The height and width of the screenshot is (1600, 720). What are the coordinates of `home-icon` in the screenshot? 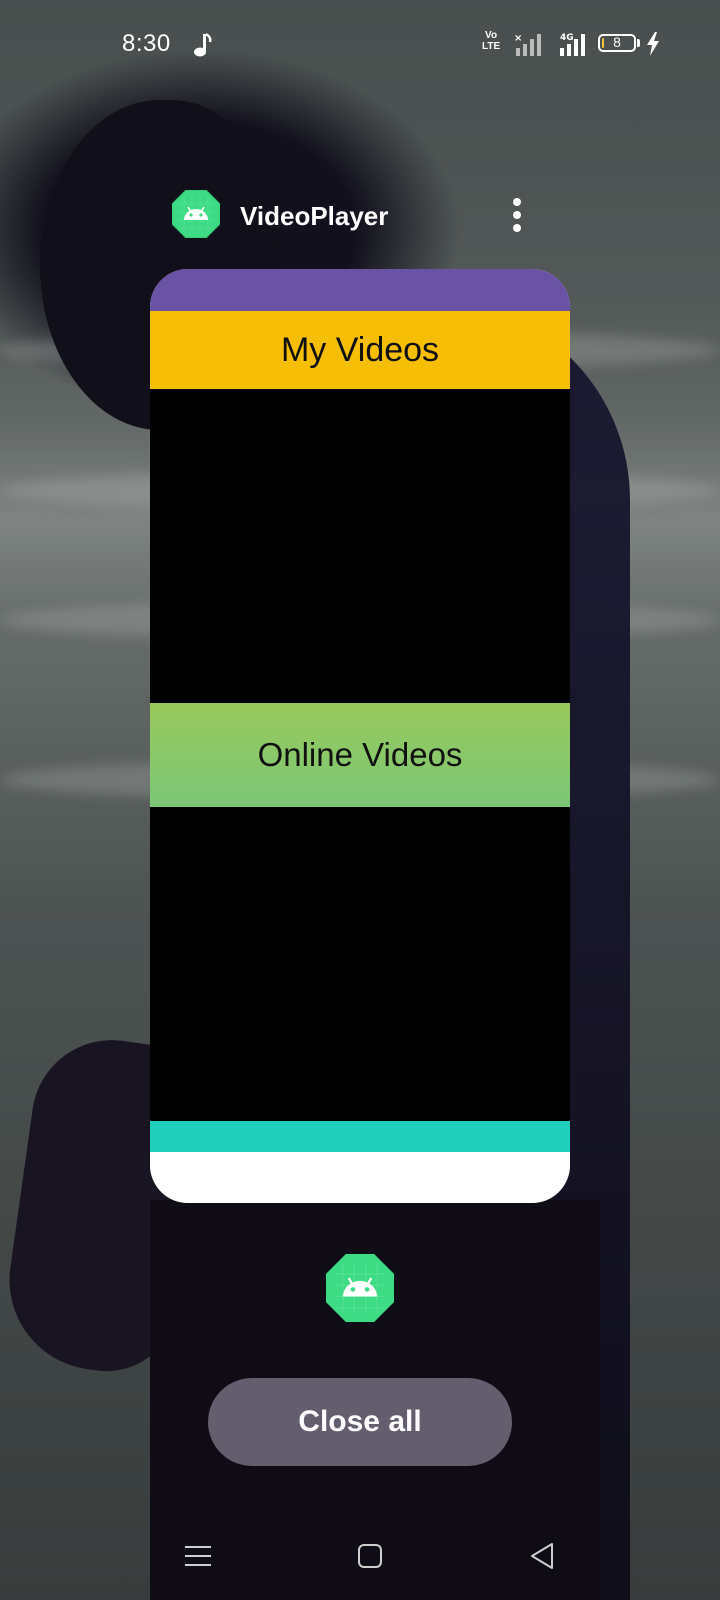 It's located at (370, 1556).